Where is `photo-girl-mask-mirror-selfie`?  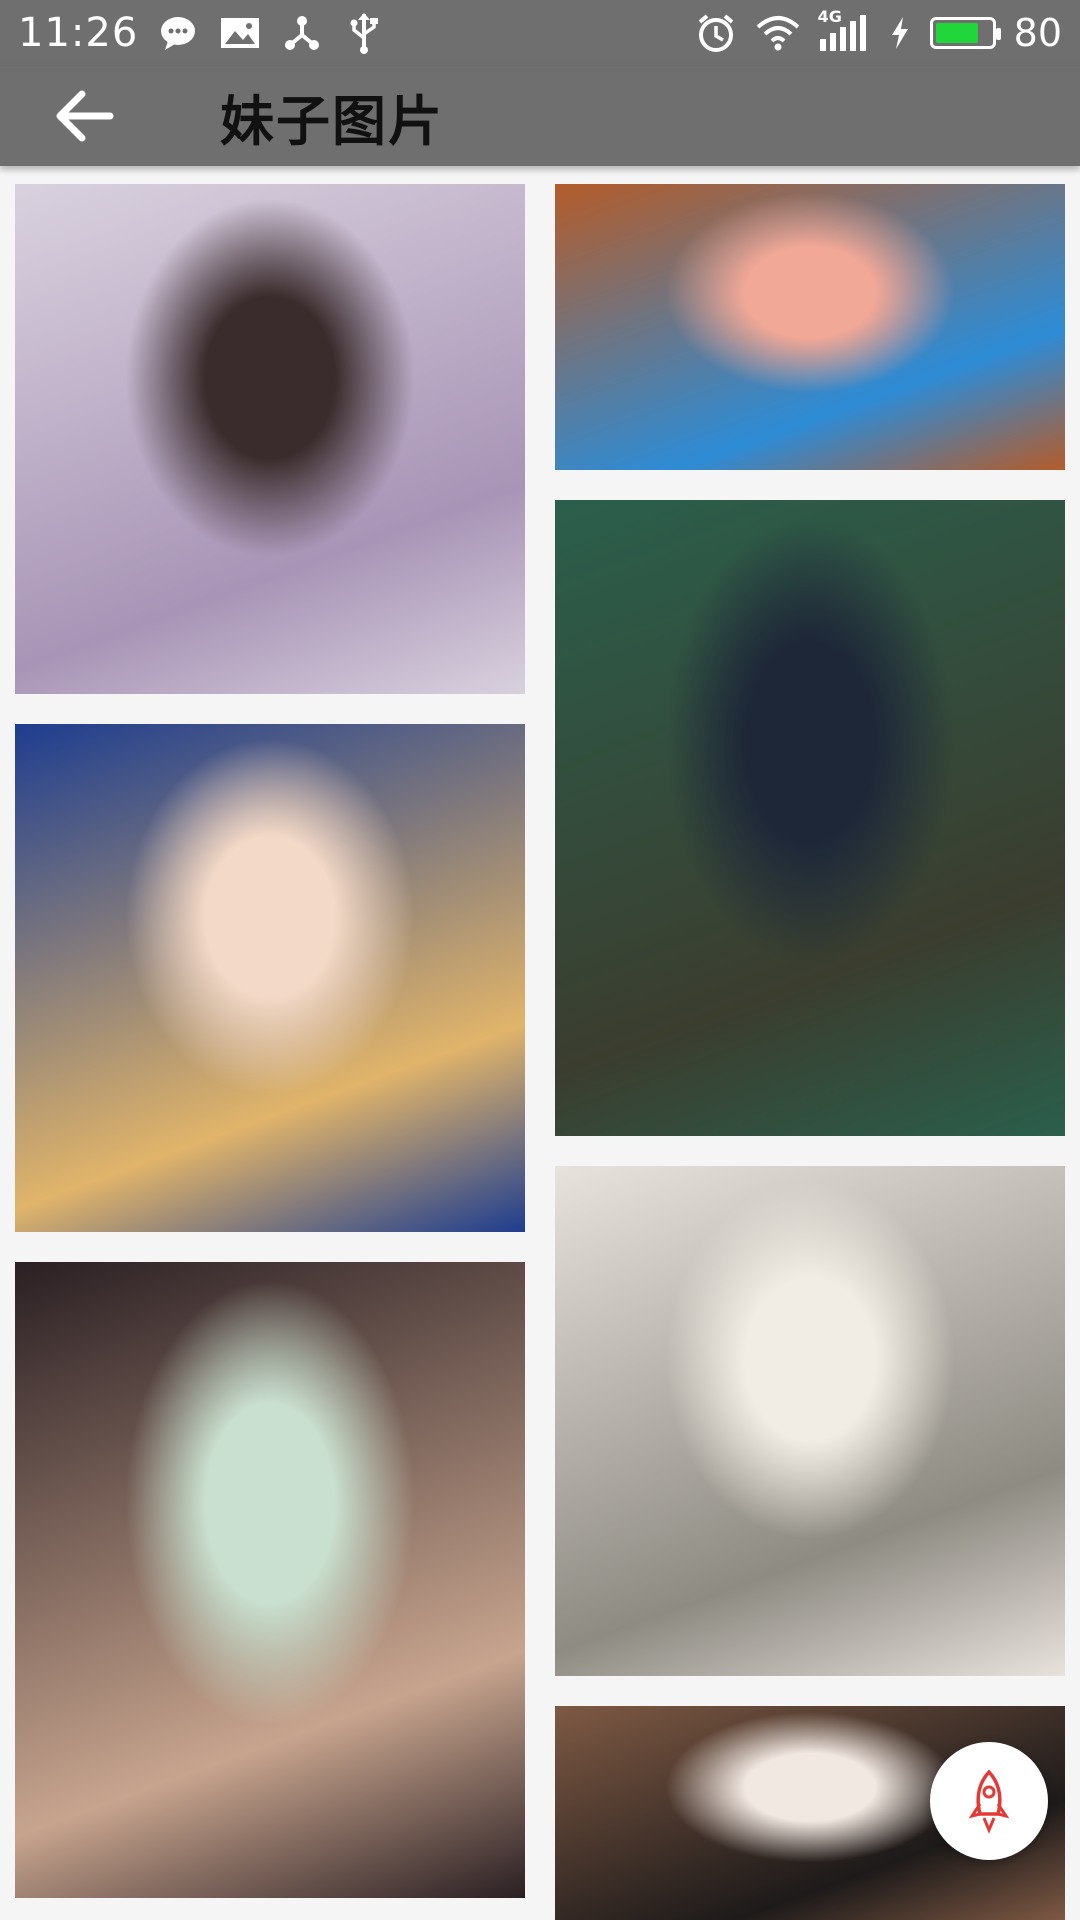 photo-girl-mask-mirror-selfie is located at coordinates (810, 1421).